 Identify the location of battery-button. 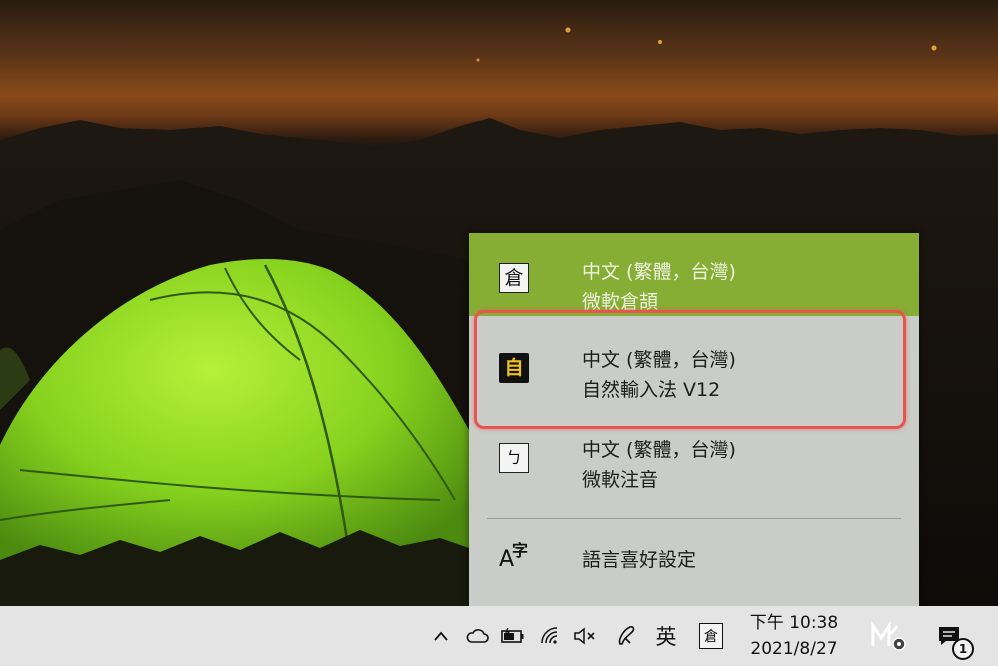
(513, 636).